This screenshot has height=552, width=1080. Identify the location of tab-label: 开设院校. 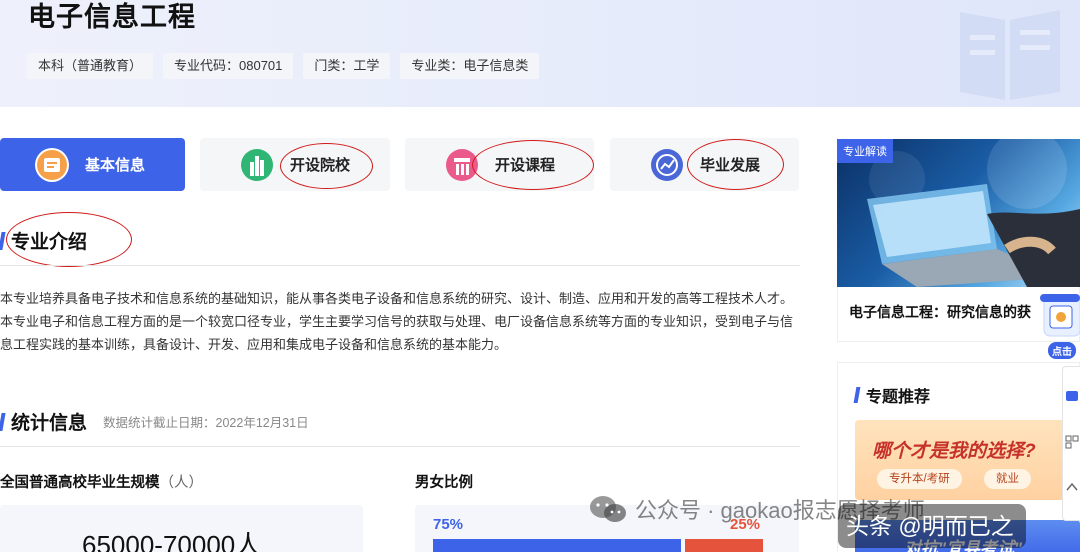
(320, 165).